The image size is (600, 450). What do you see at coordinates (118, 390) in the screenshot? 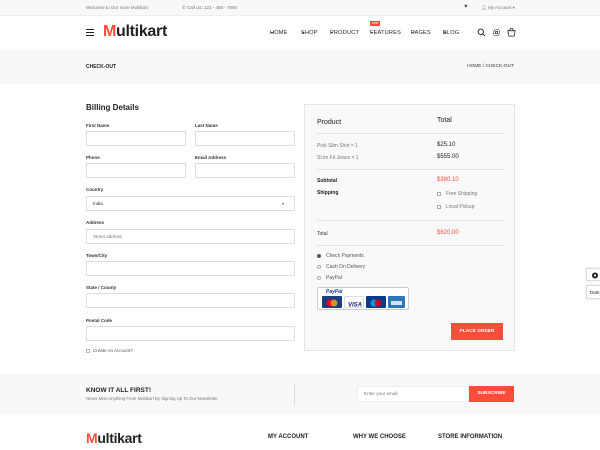
I see `newsletter-title: KNOW IT ALL FIRST!` at bounding box center [118, 390].